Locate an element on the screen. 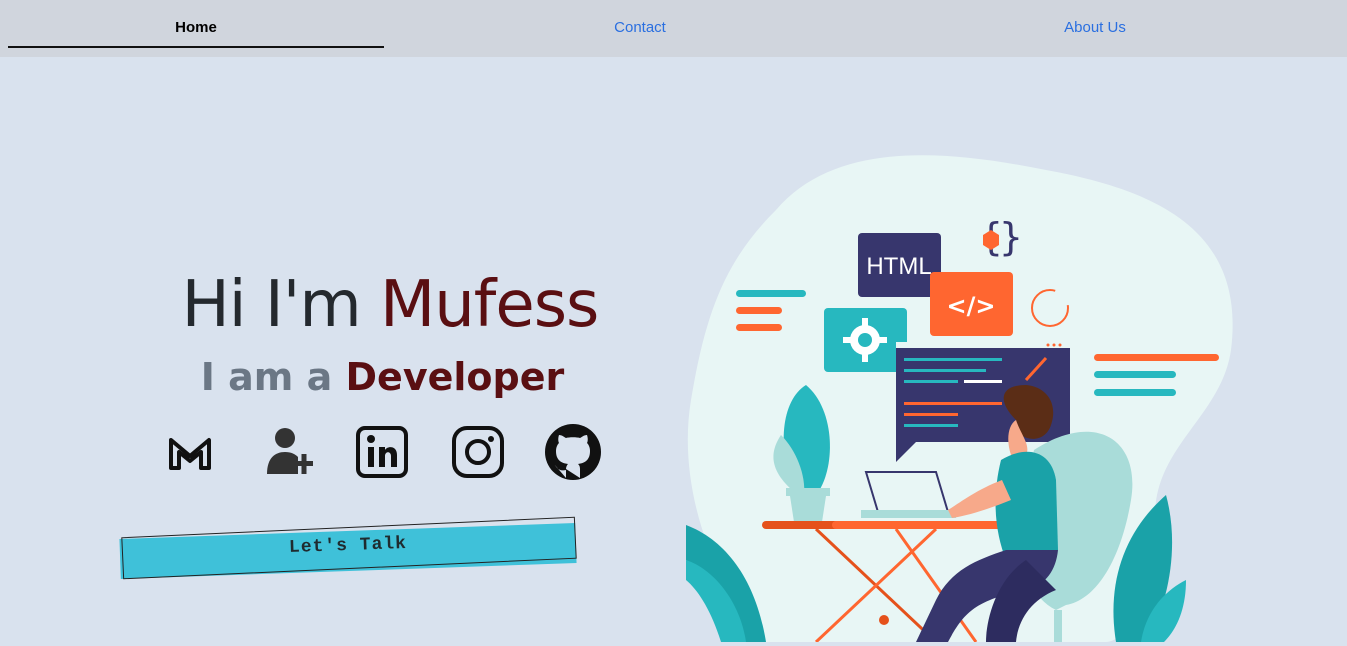  navbar: Home Contact About Us is located at coordinates (673, 28).